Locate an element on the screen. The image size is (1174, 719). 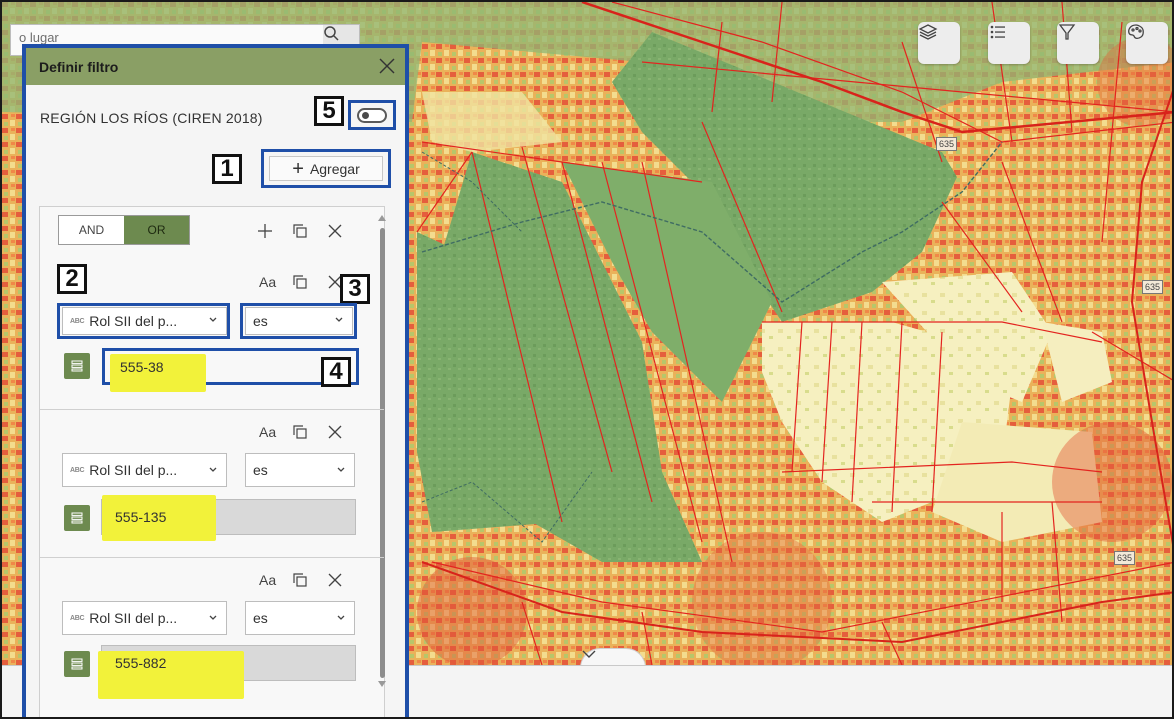
plus-icon: + is located at coordinates (298, 168).